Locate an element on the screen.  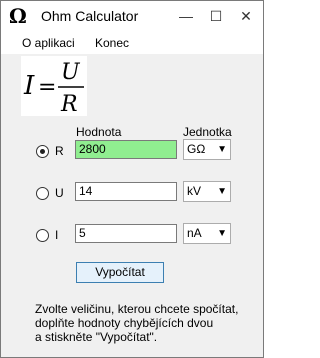
unit-column-label: Jednotka is located at coordinates (207, 132).